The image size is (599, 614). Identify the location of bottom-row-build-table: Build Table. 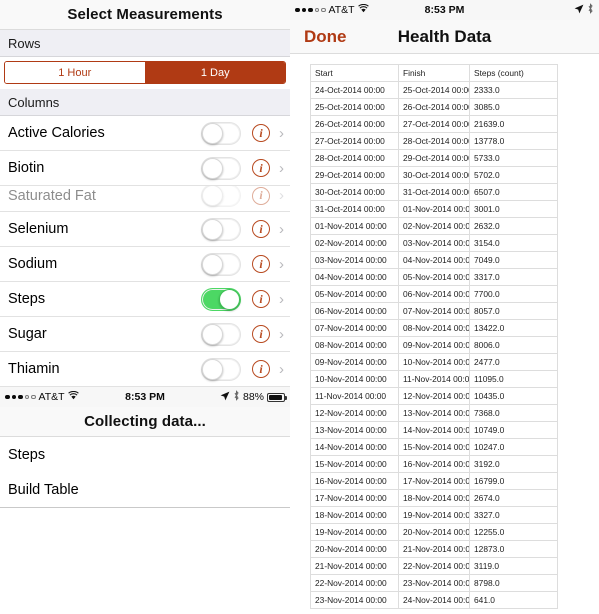
(145, 489).